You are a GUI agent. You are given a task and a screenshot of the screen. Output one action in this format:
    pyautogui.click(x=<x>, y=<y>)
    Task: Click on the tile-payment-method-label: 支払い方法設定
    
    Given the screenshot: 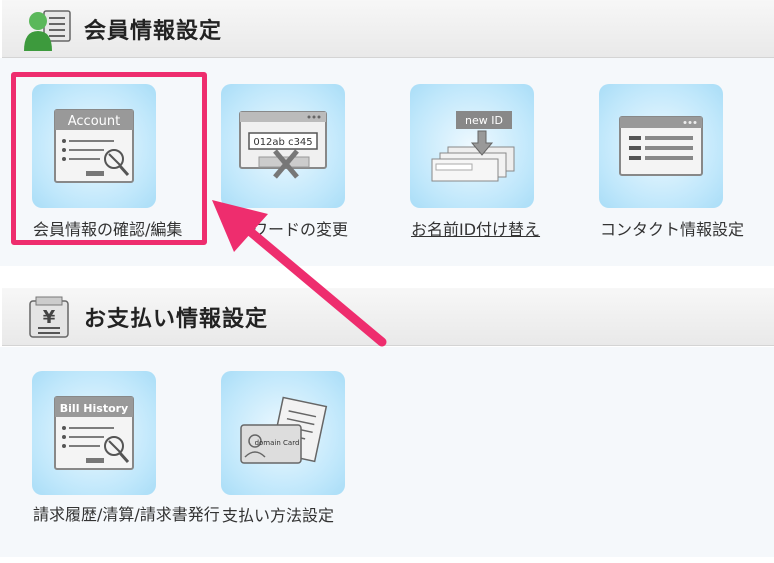 What is the action you would take?
    pyautogui.click(x=278, y=514)
    